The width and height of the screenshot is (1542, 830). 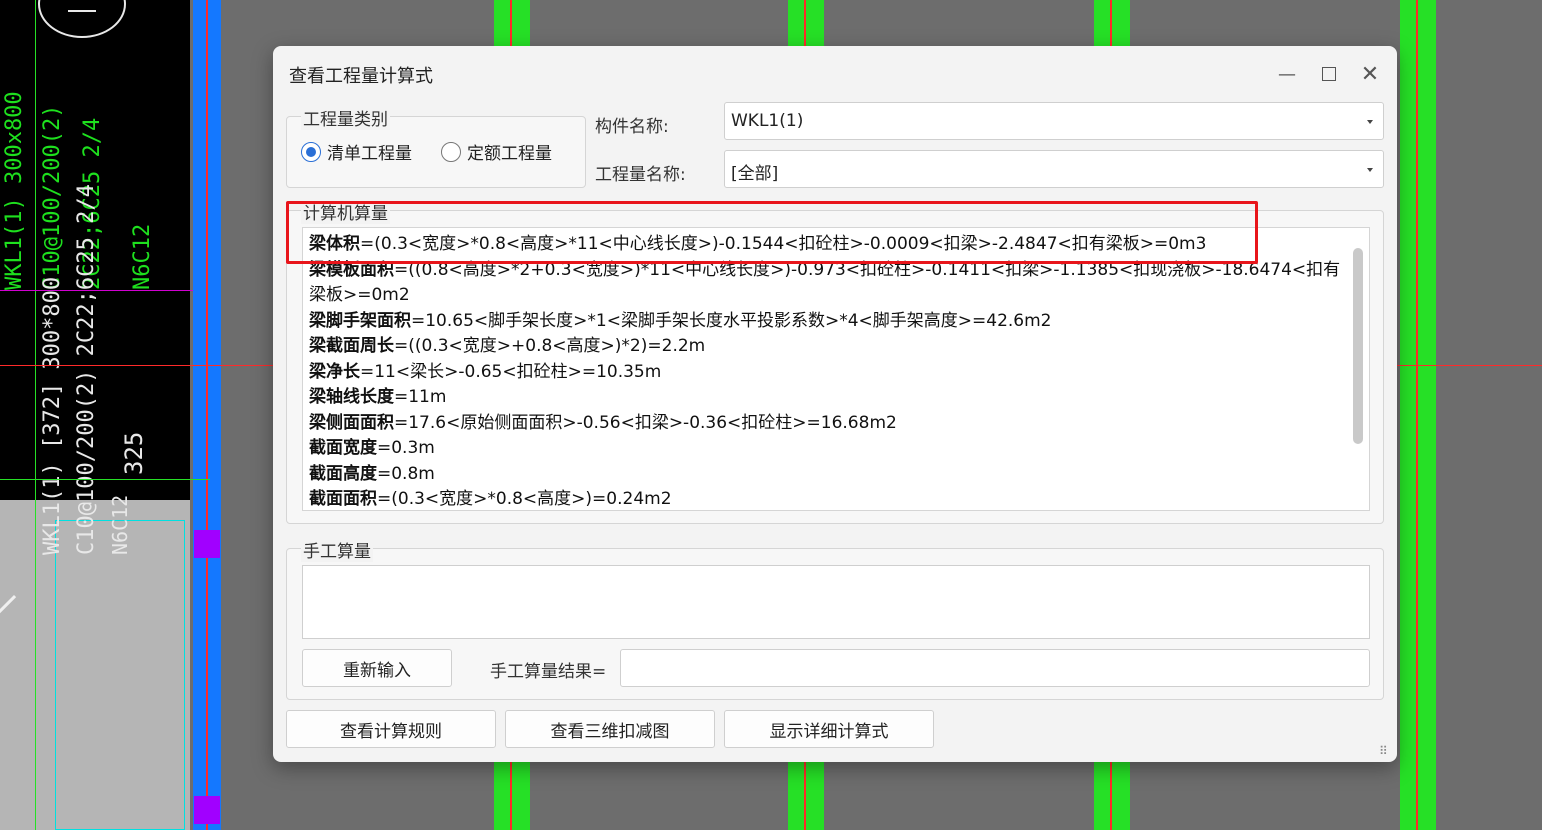 I want to click on minimize-icon: —, so click(x=1287, y=74).